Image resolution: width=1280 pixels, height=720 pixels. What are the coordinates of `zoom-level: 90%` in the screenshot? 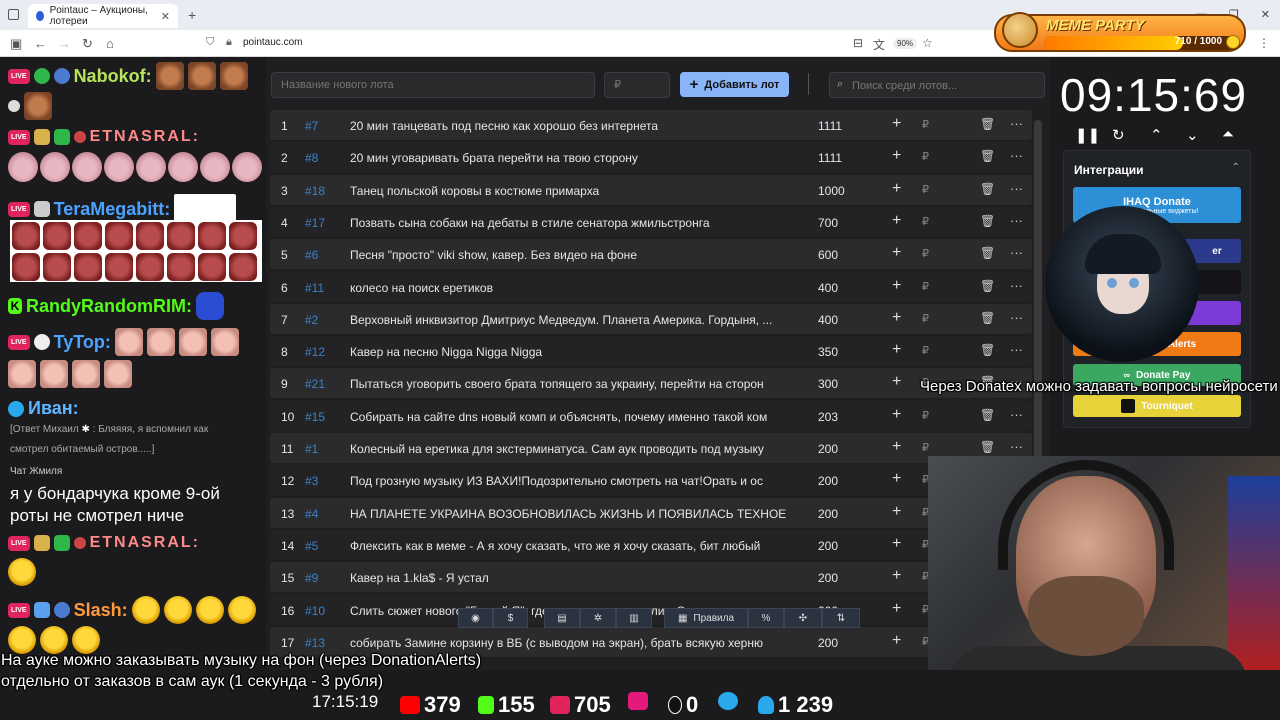 It's located at (905, 43).